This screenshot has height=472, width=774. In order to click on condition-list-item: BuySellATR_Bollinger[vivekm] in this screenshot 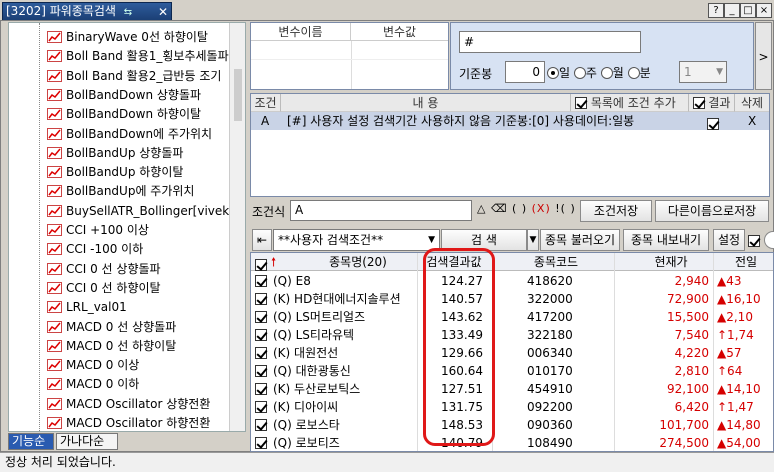, I will do `click(138, 211)`.